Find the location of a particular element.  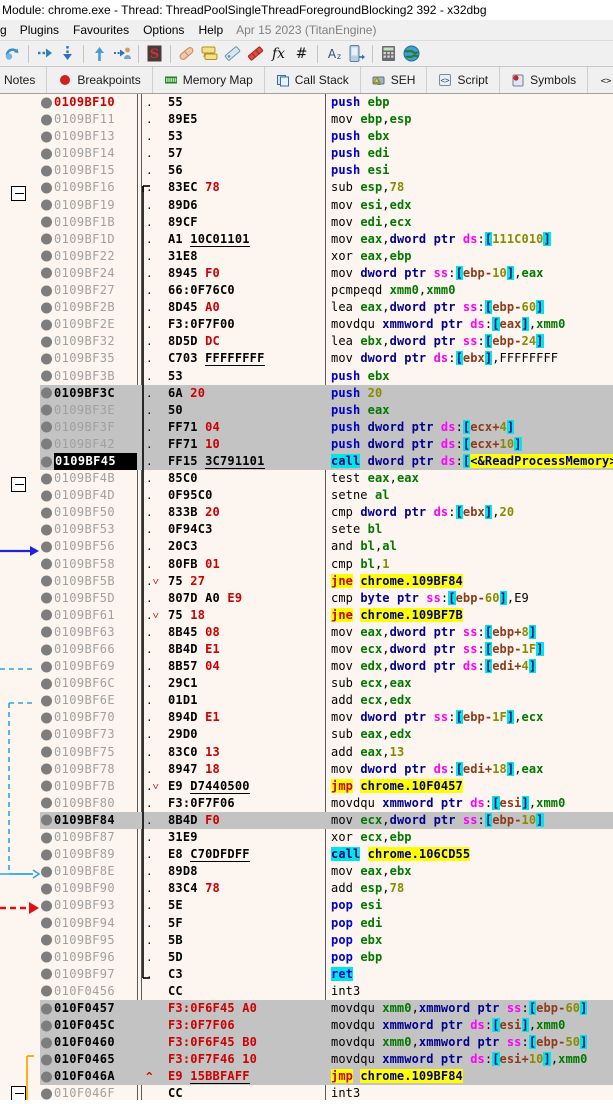

table-row: 0109BF96. 5D pop ebp is located at coordinates (306, 957).